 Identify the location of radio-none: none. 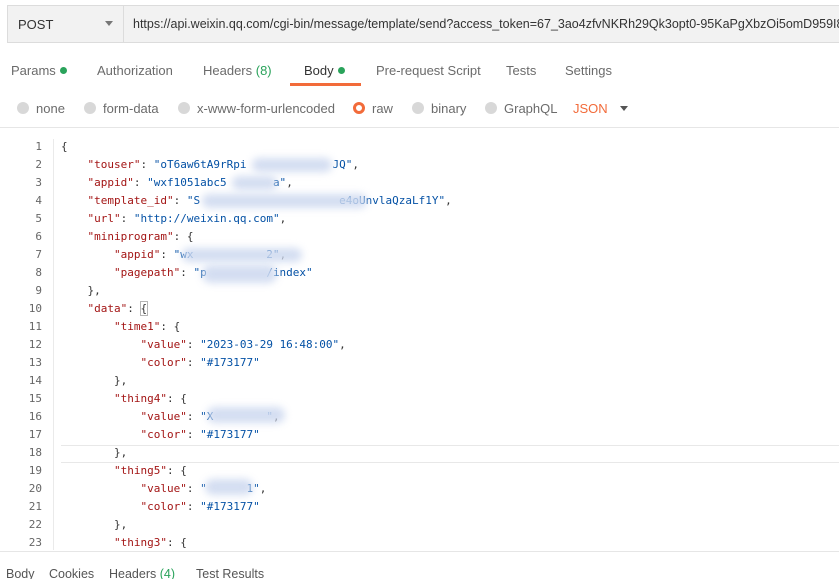
(41, 108).